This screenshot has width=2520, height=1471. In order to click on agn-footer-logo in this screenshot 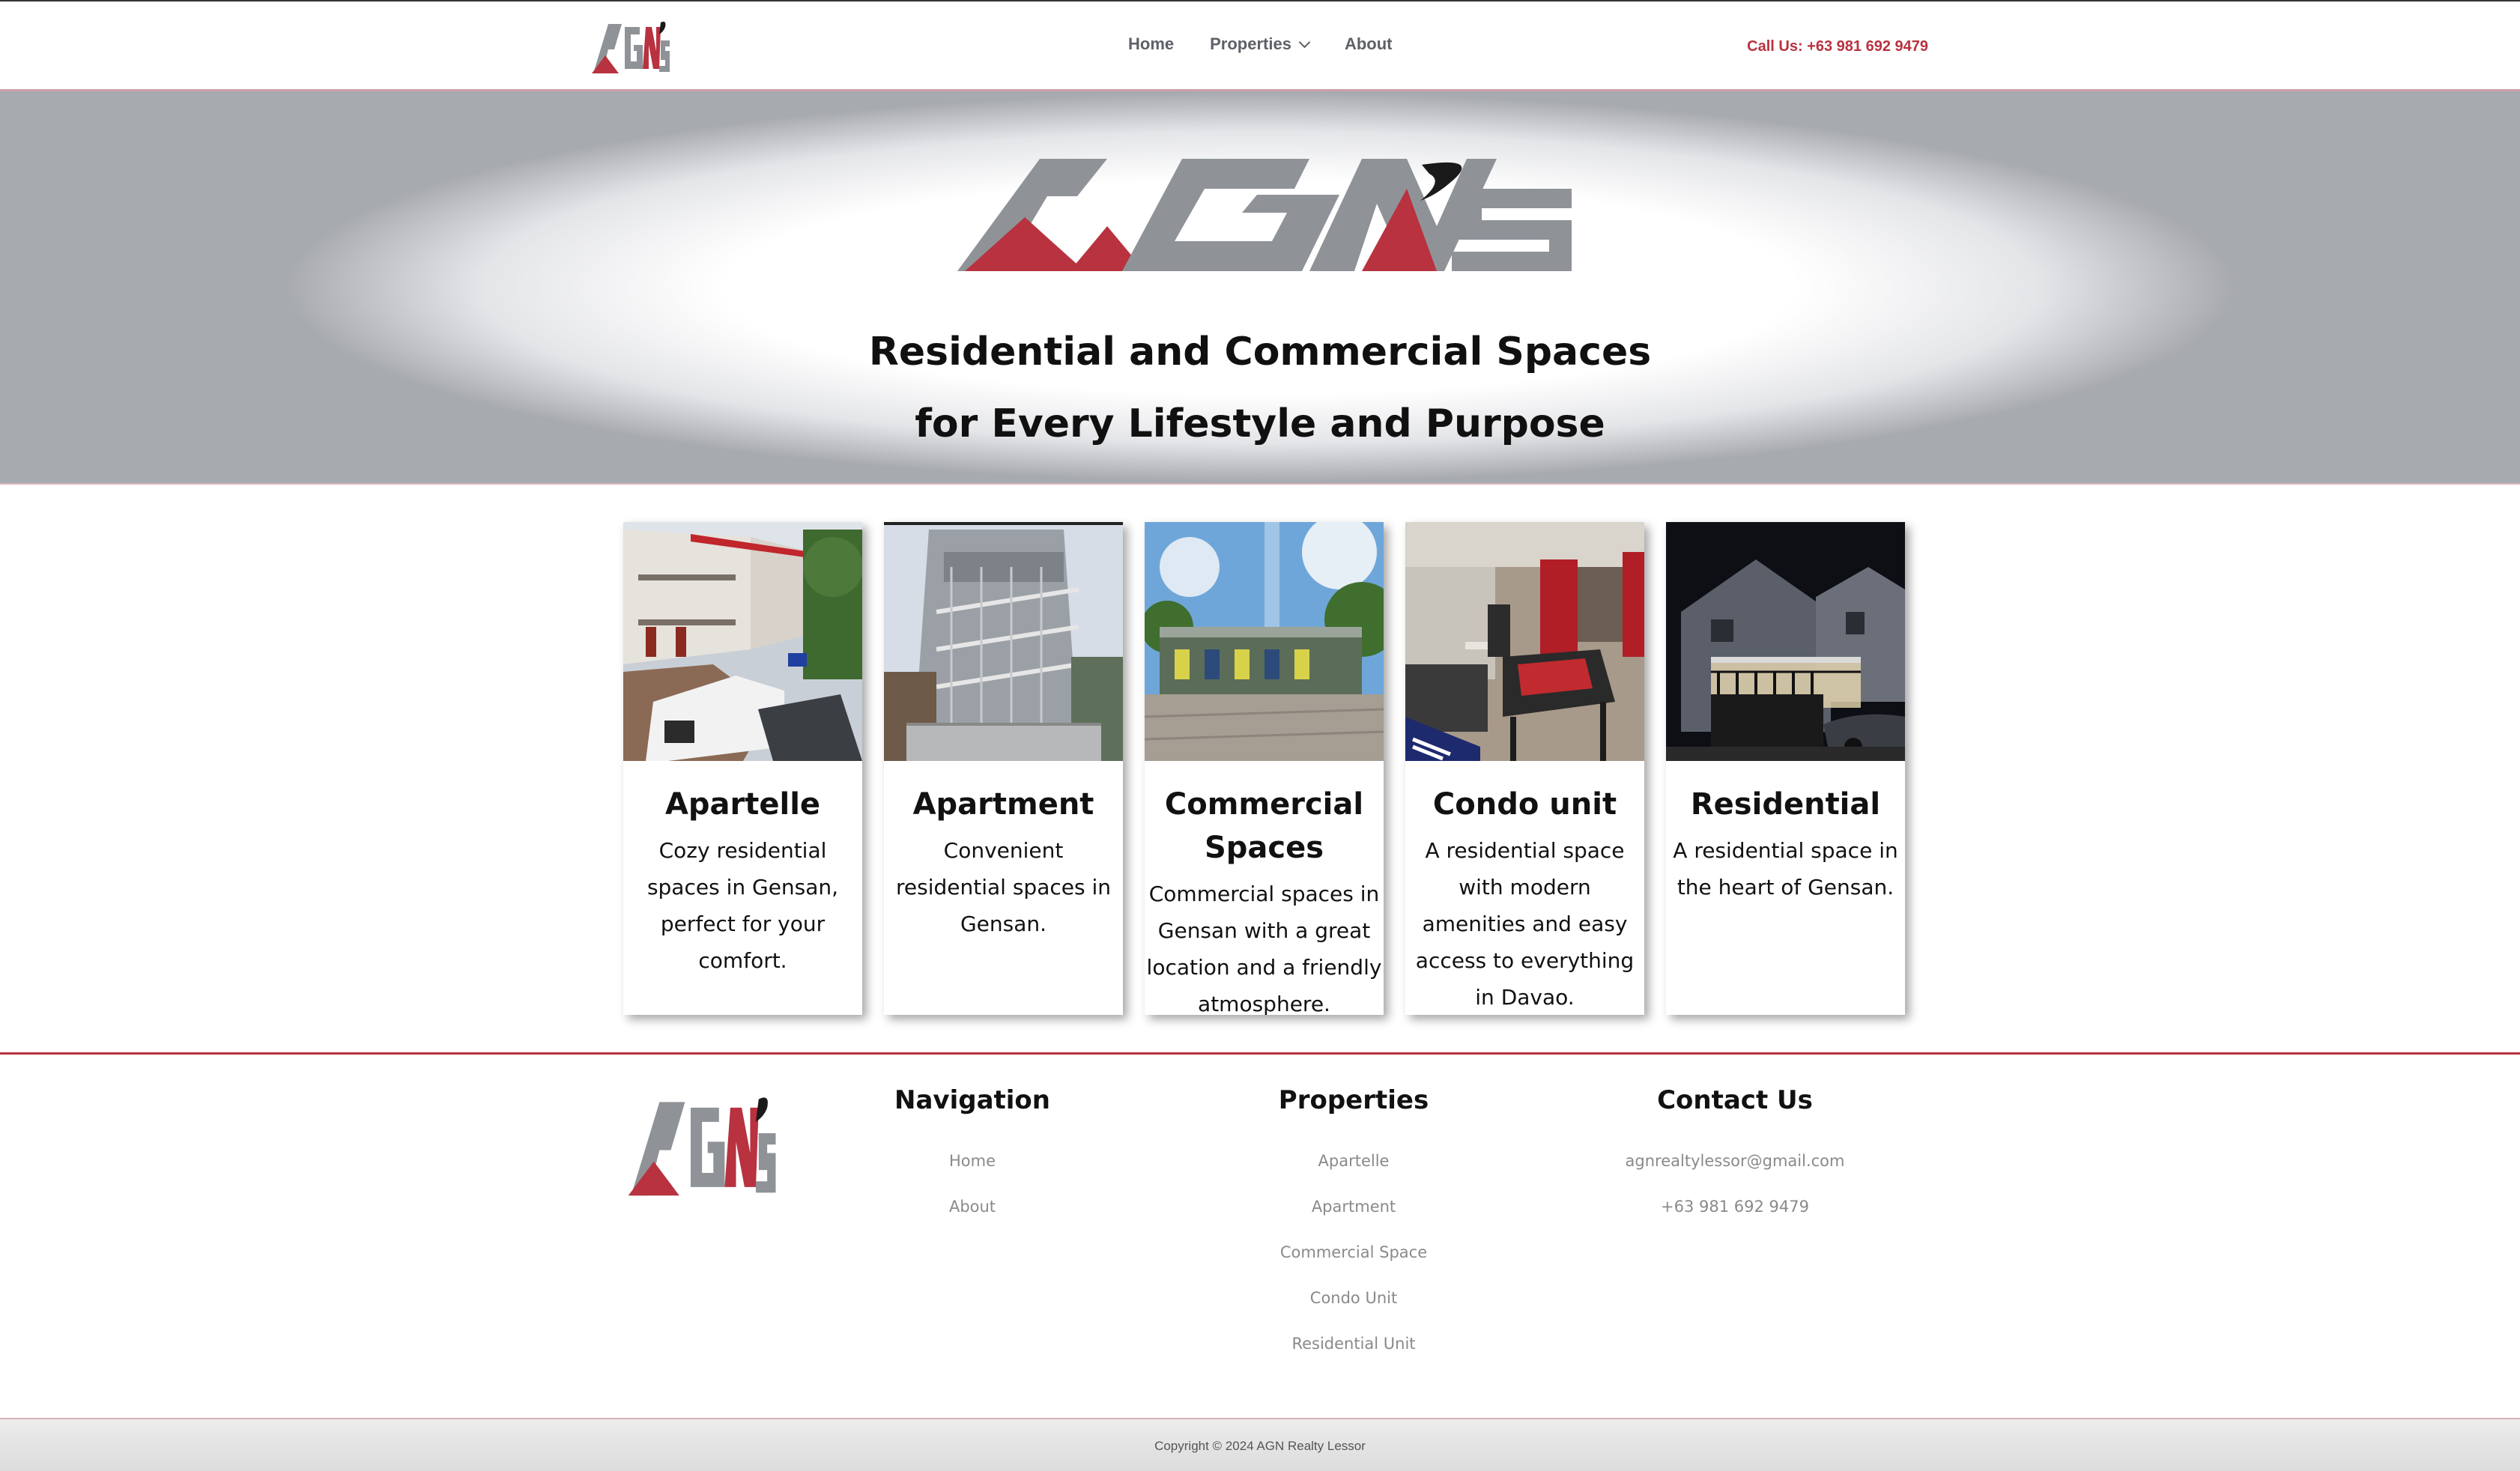, I will do `click(703, 1146)`.